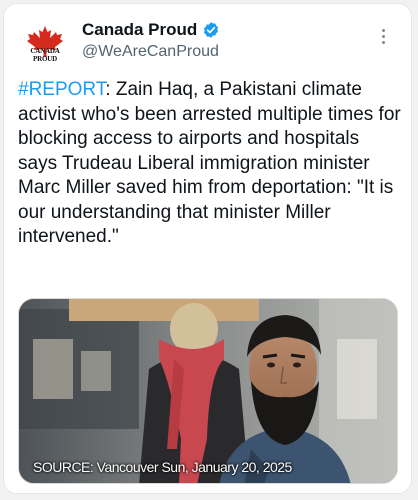  I want to click on account-names: Canada Proud @WeAreCanProud, so click(151, 40).